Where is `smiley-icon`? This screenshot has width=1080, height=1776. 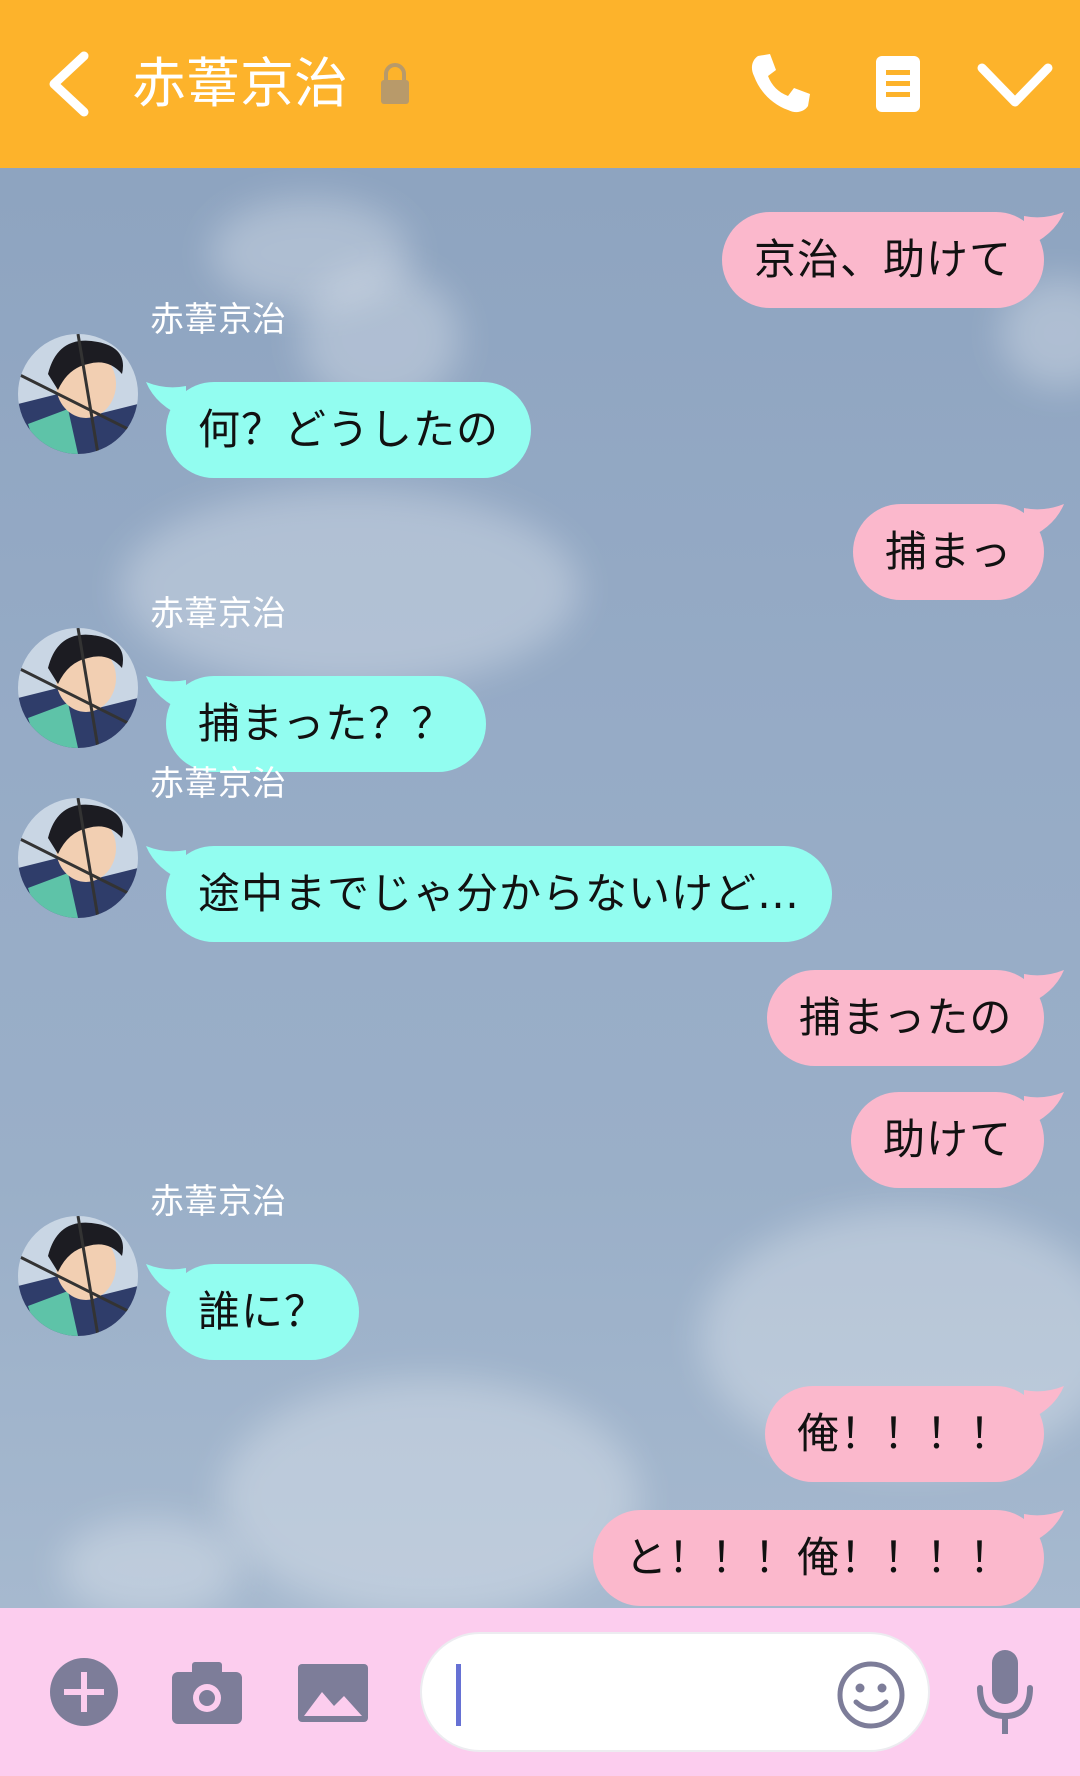 smiley-icon is located at coordinates (871, 1695).